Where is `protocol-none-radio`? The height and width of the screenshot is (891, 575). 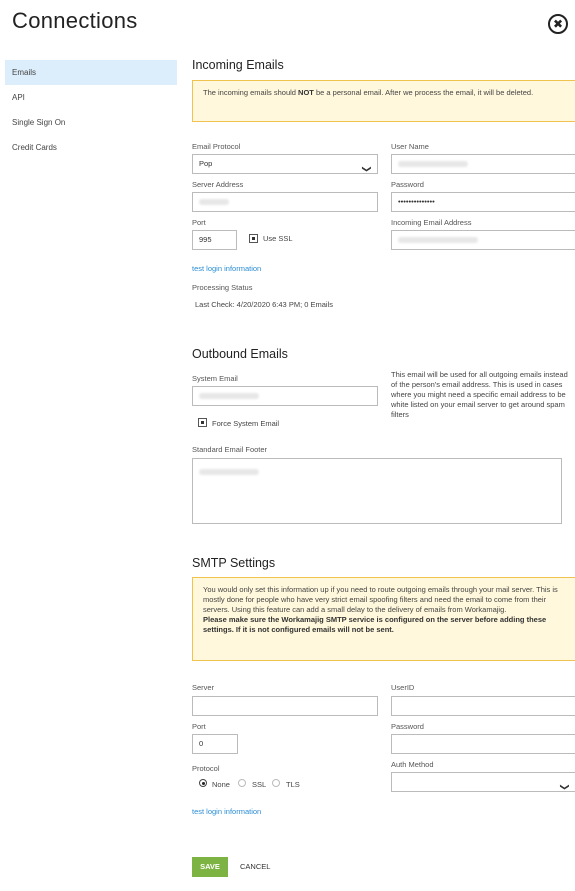 protocol-none-radio is located at coordinates (203, 783).